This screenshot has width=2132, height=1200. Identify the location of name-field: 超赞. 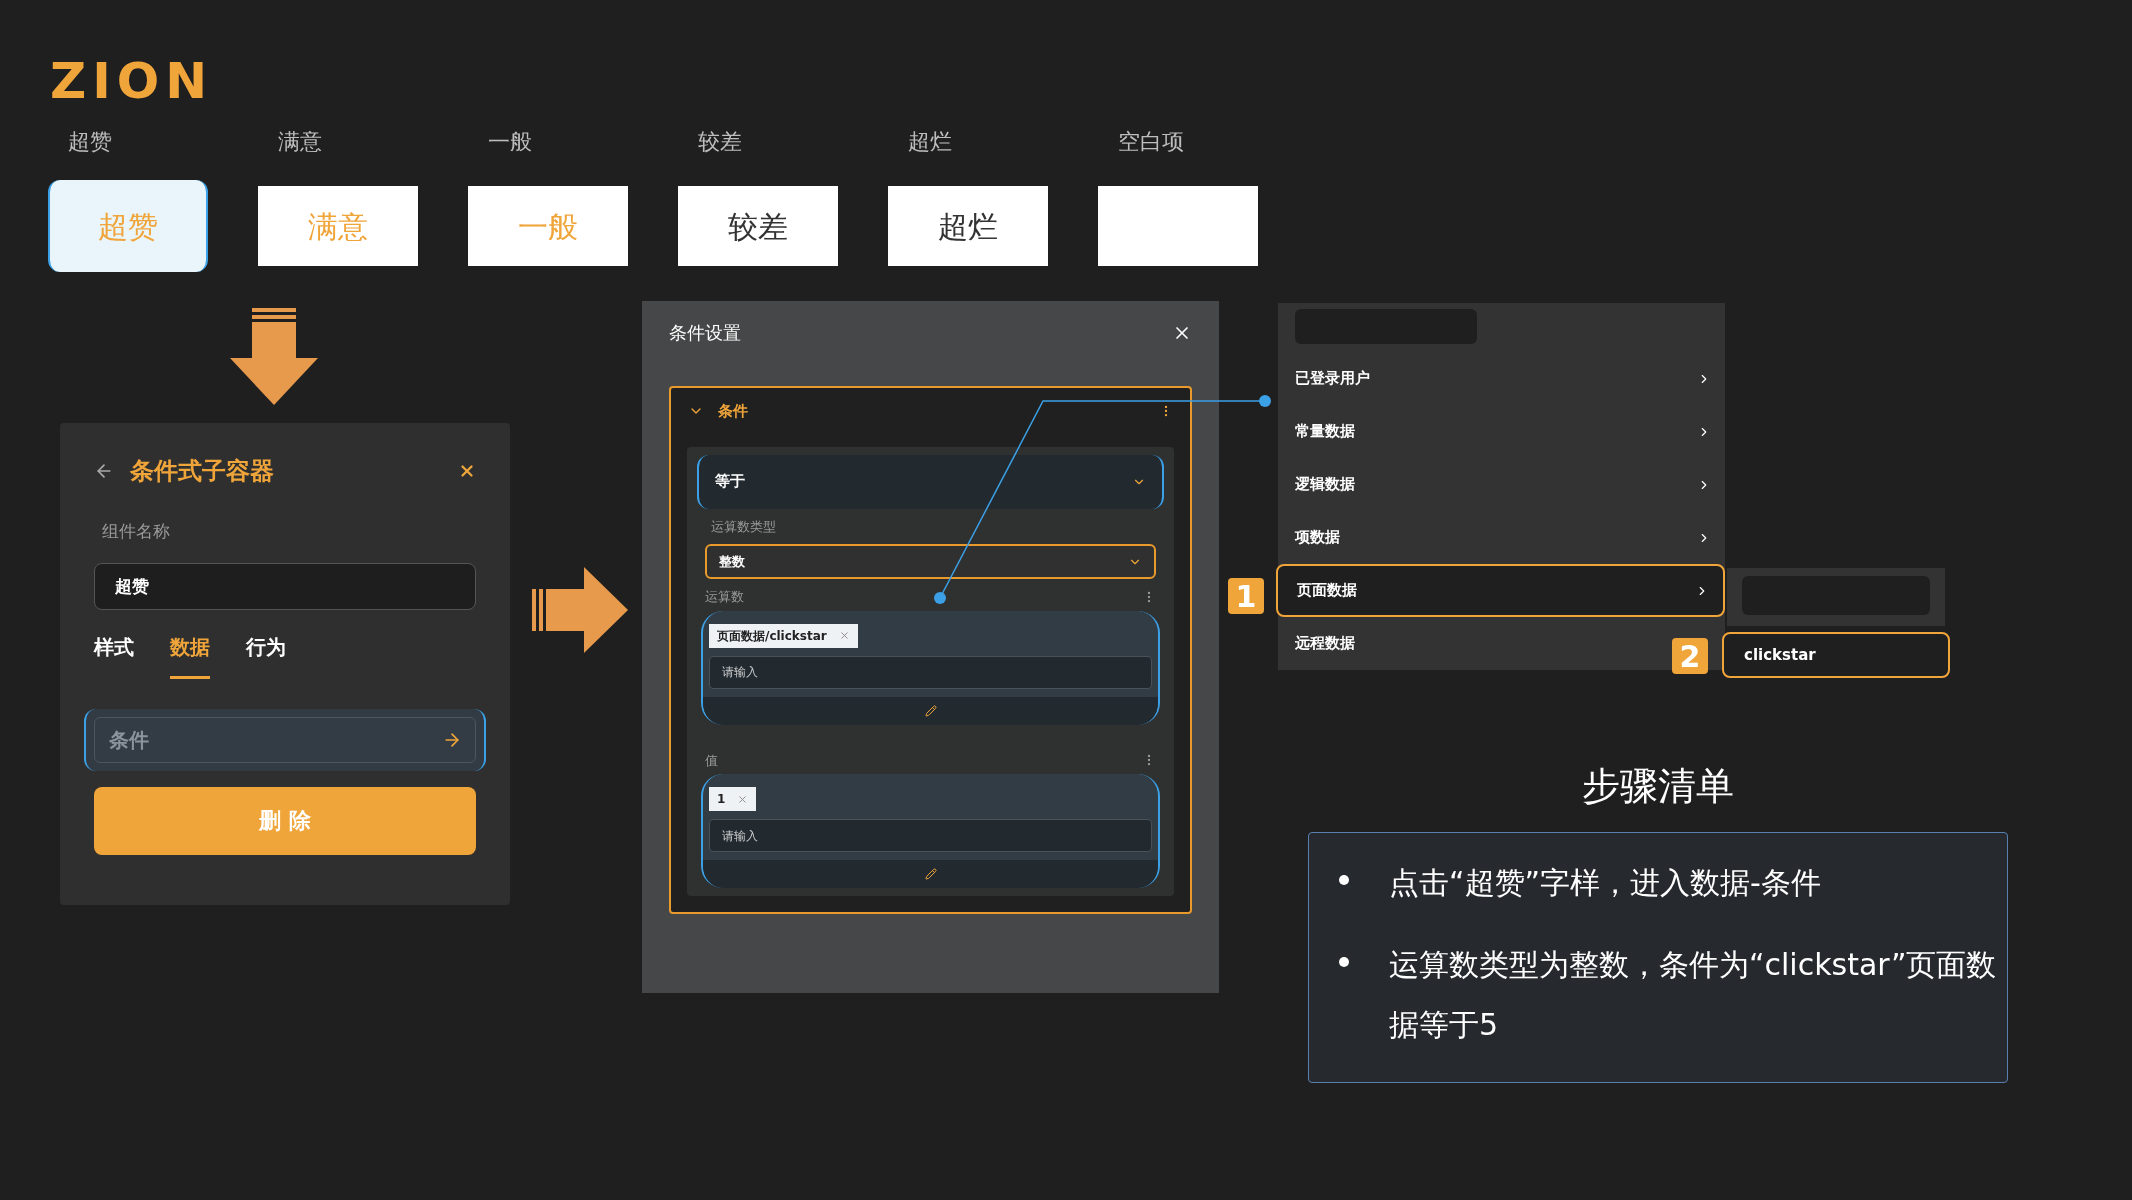
(285, 586).